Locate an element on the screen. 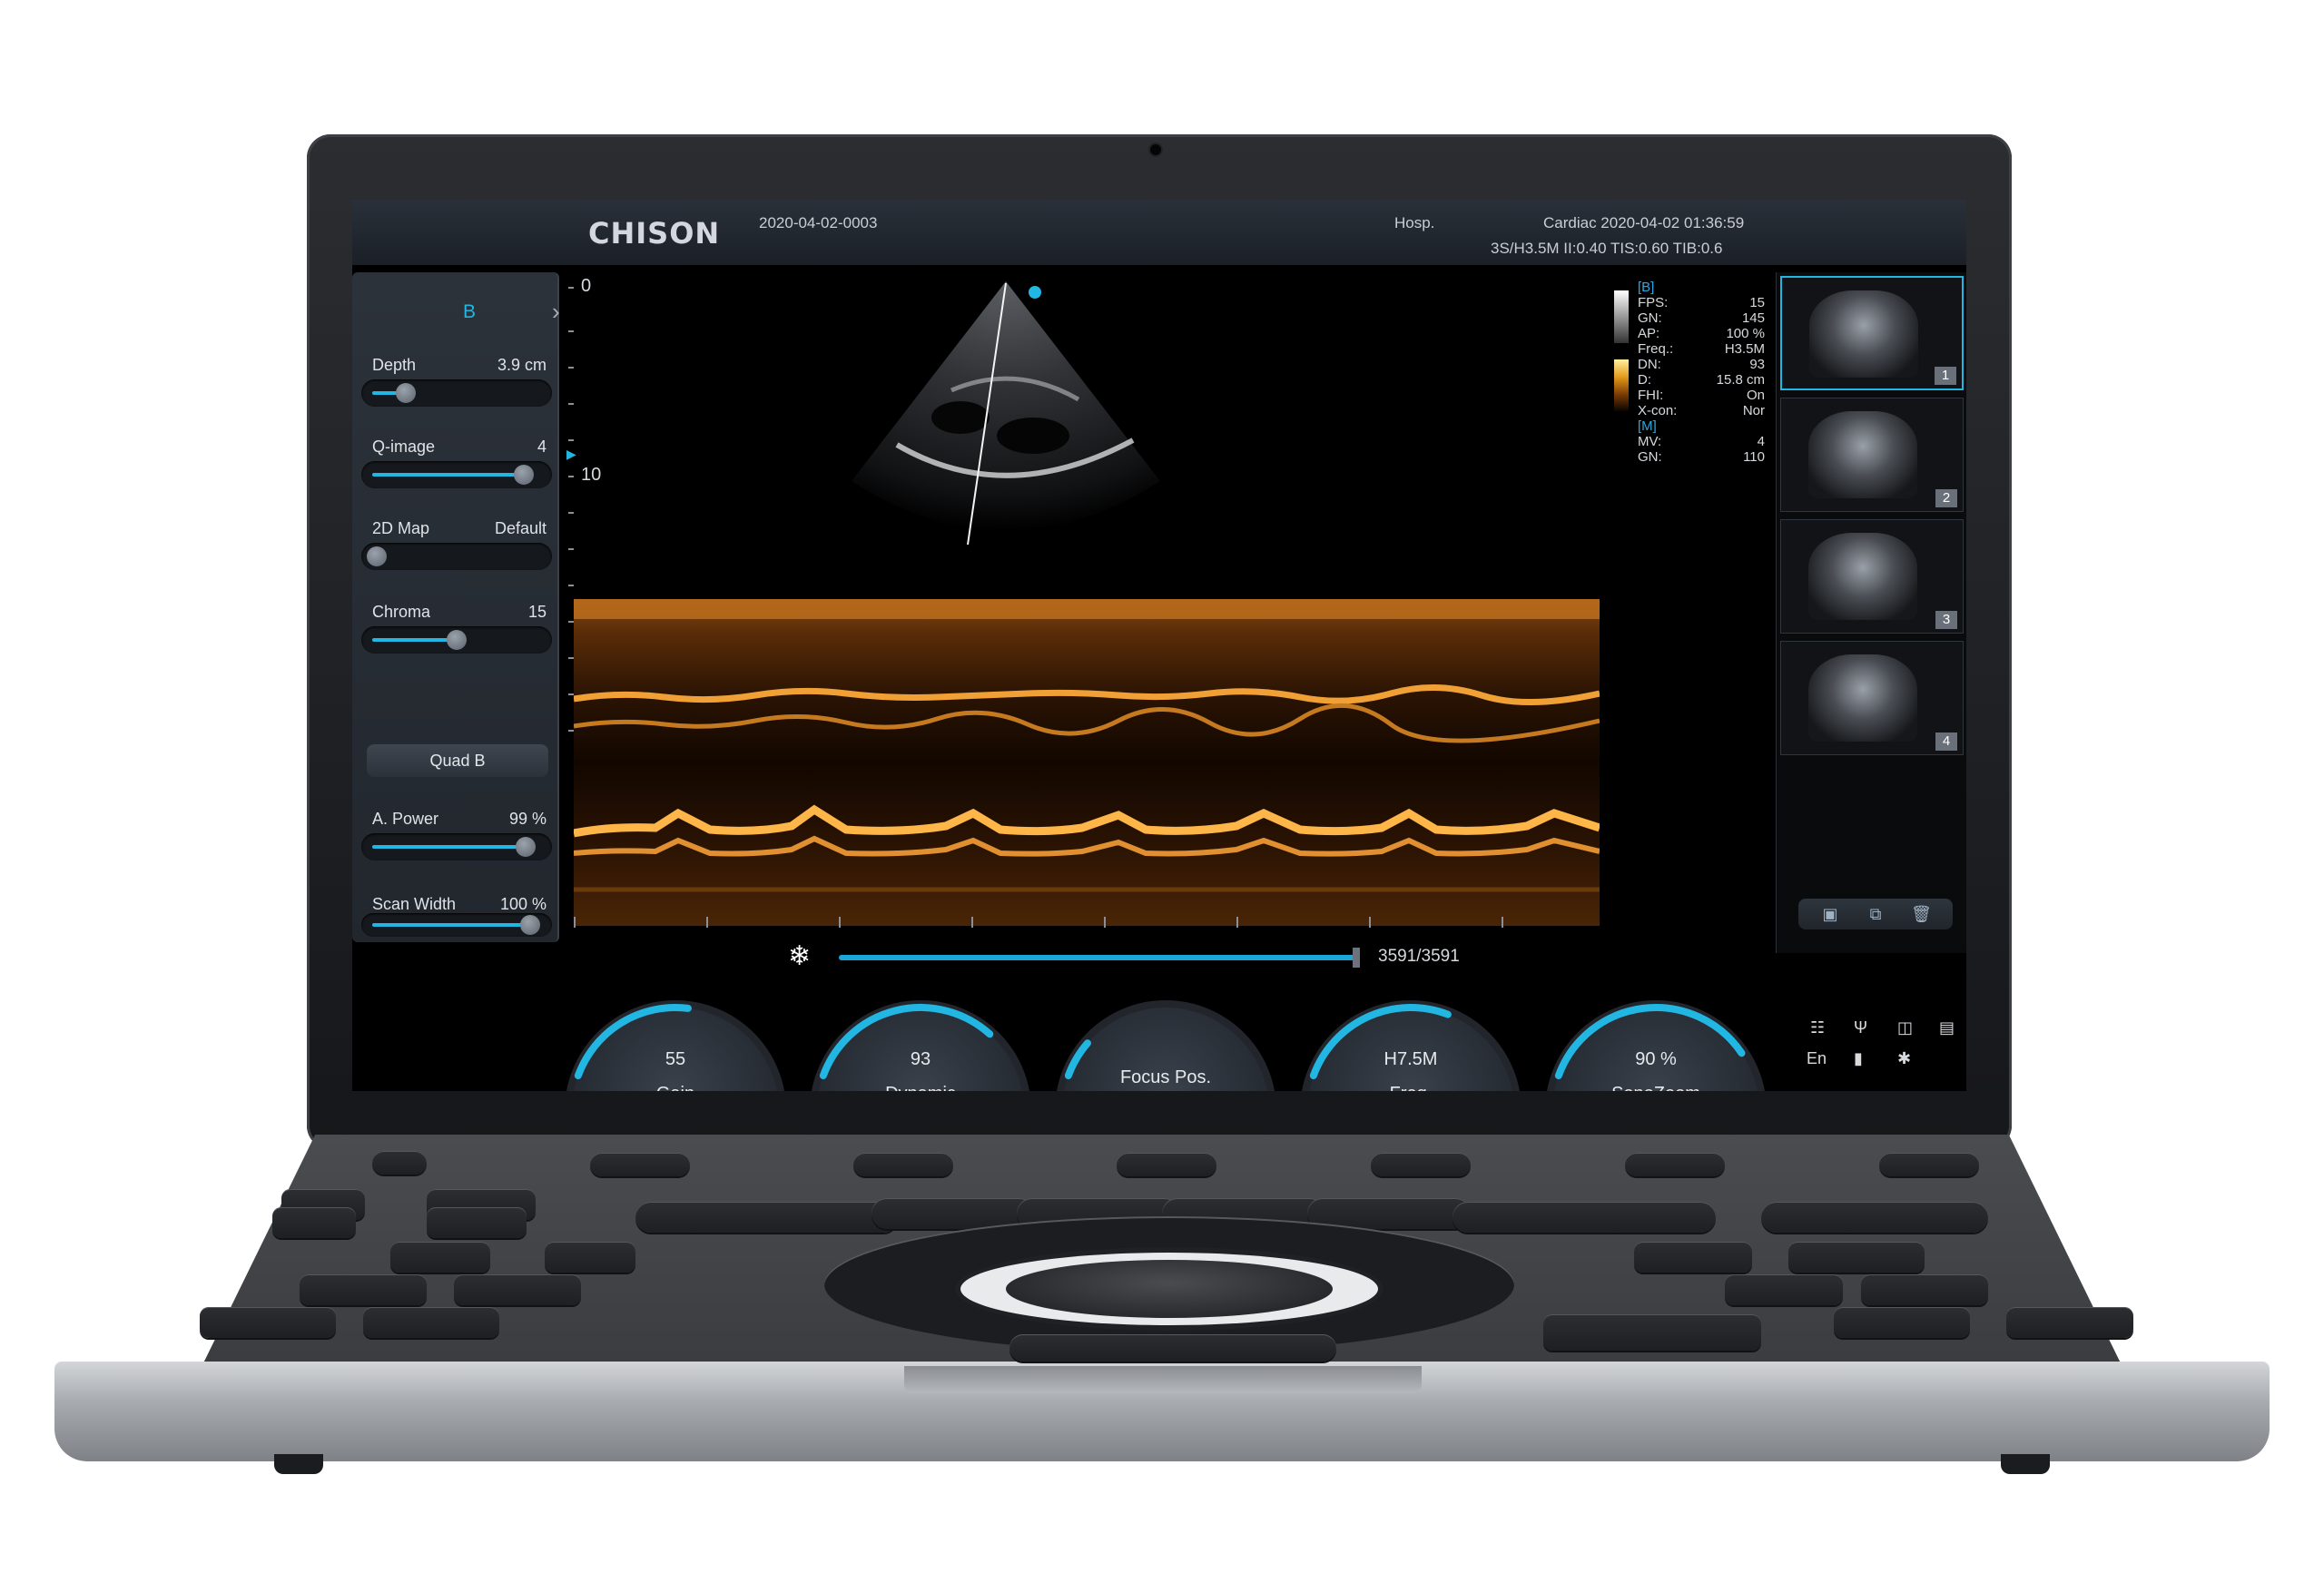  arrow-keys is located at coordinates (1874, 1217).